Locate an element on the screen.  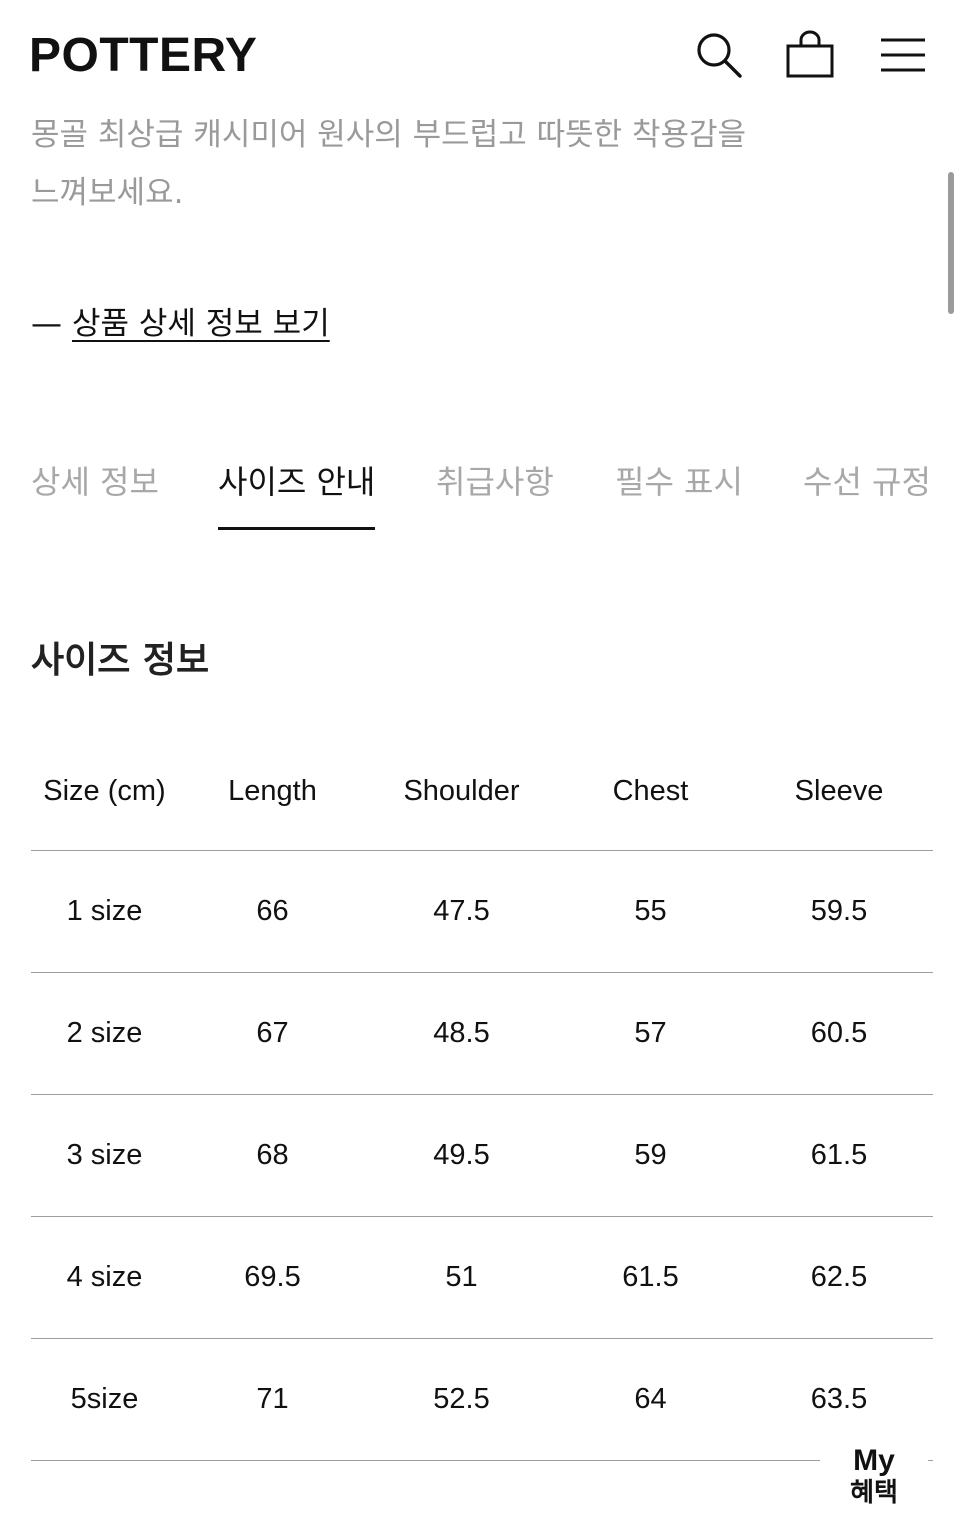
tab-required-labeling: 필수 표시 is located at coordinates (679, 495).